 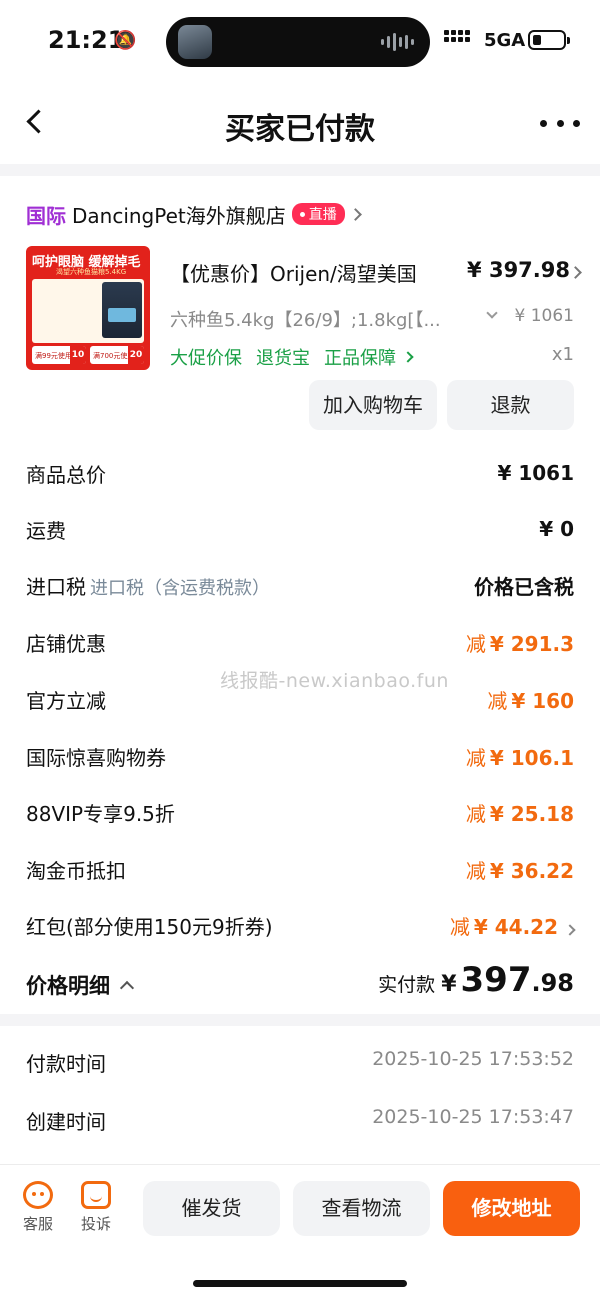 I want to click on product-quantity: x1, so click(x=562, y=354).